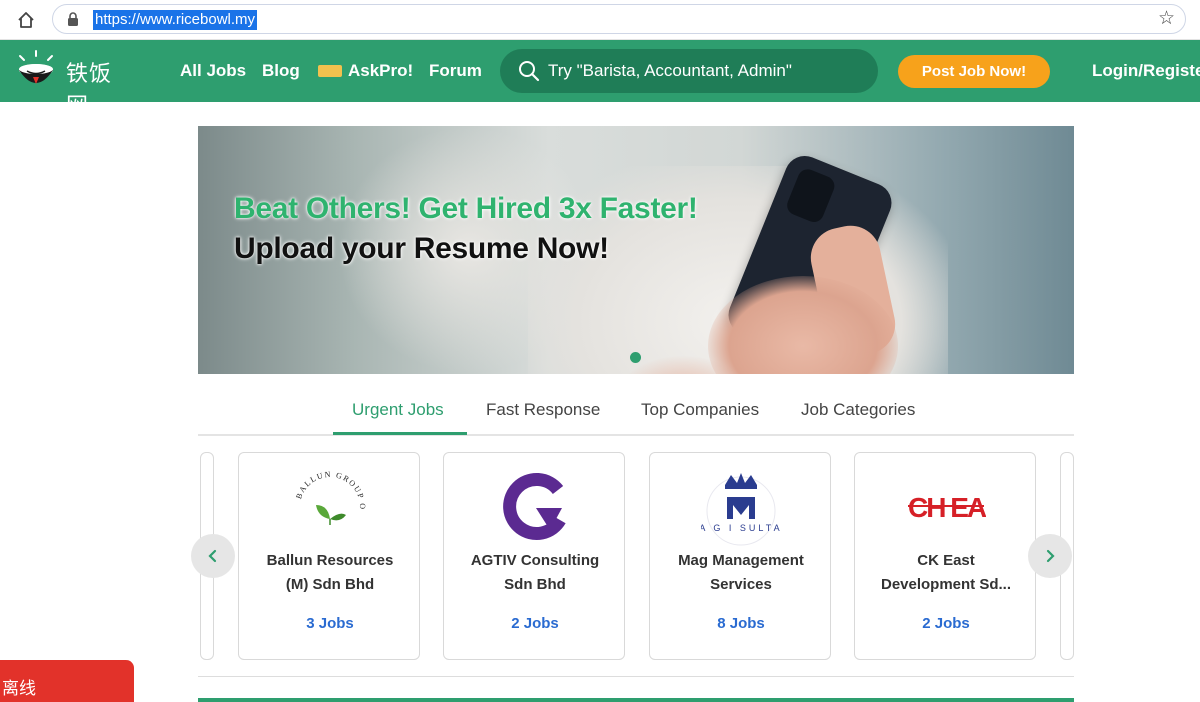 This screenshot has width=1200, height=702. I want to click on company-name: Mag Management Services, so click(741, 573).